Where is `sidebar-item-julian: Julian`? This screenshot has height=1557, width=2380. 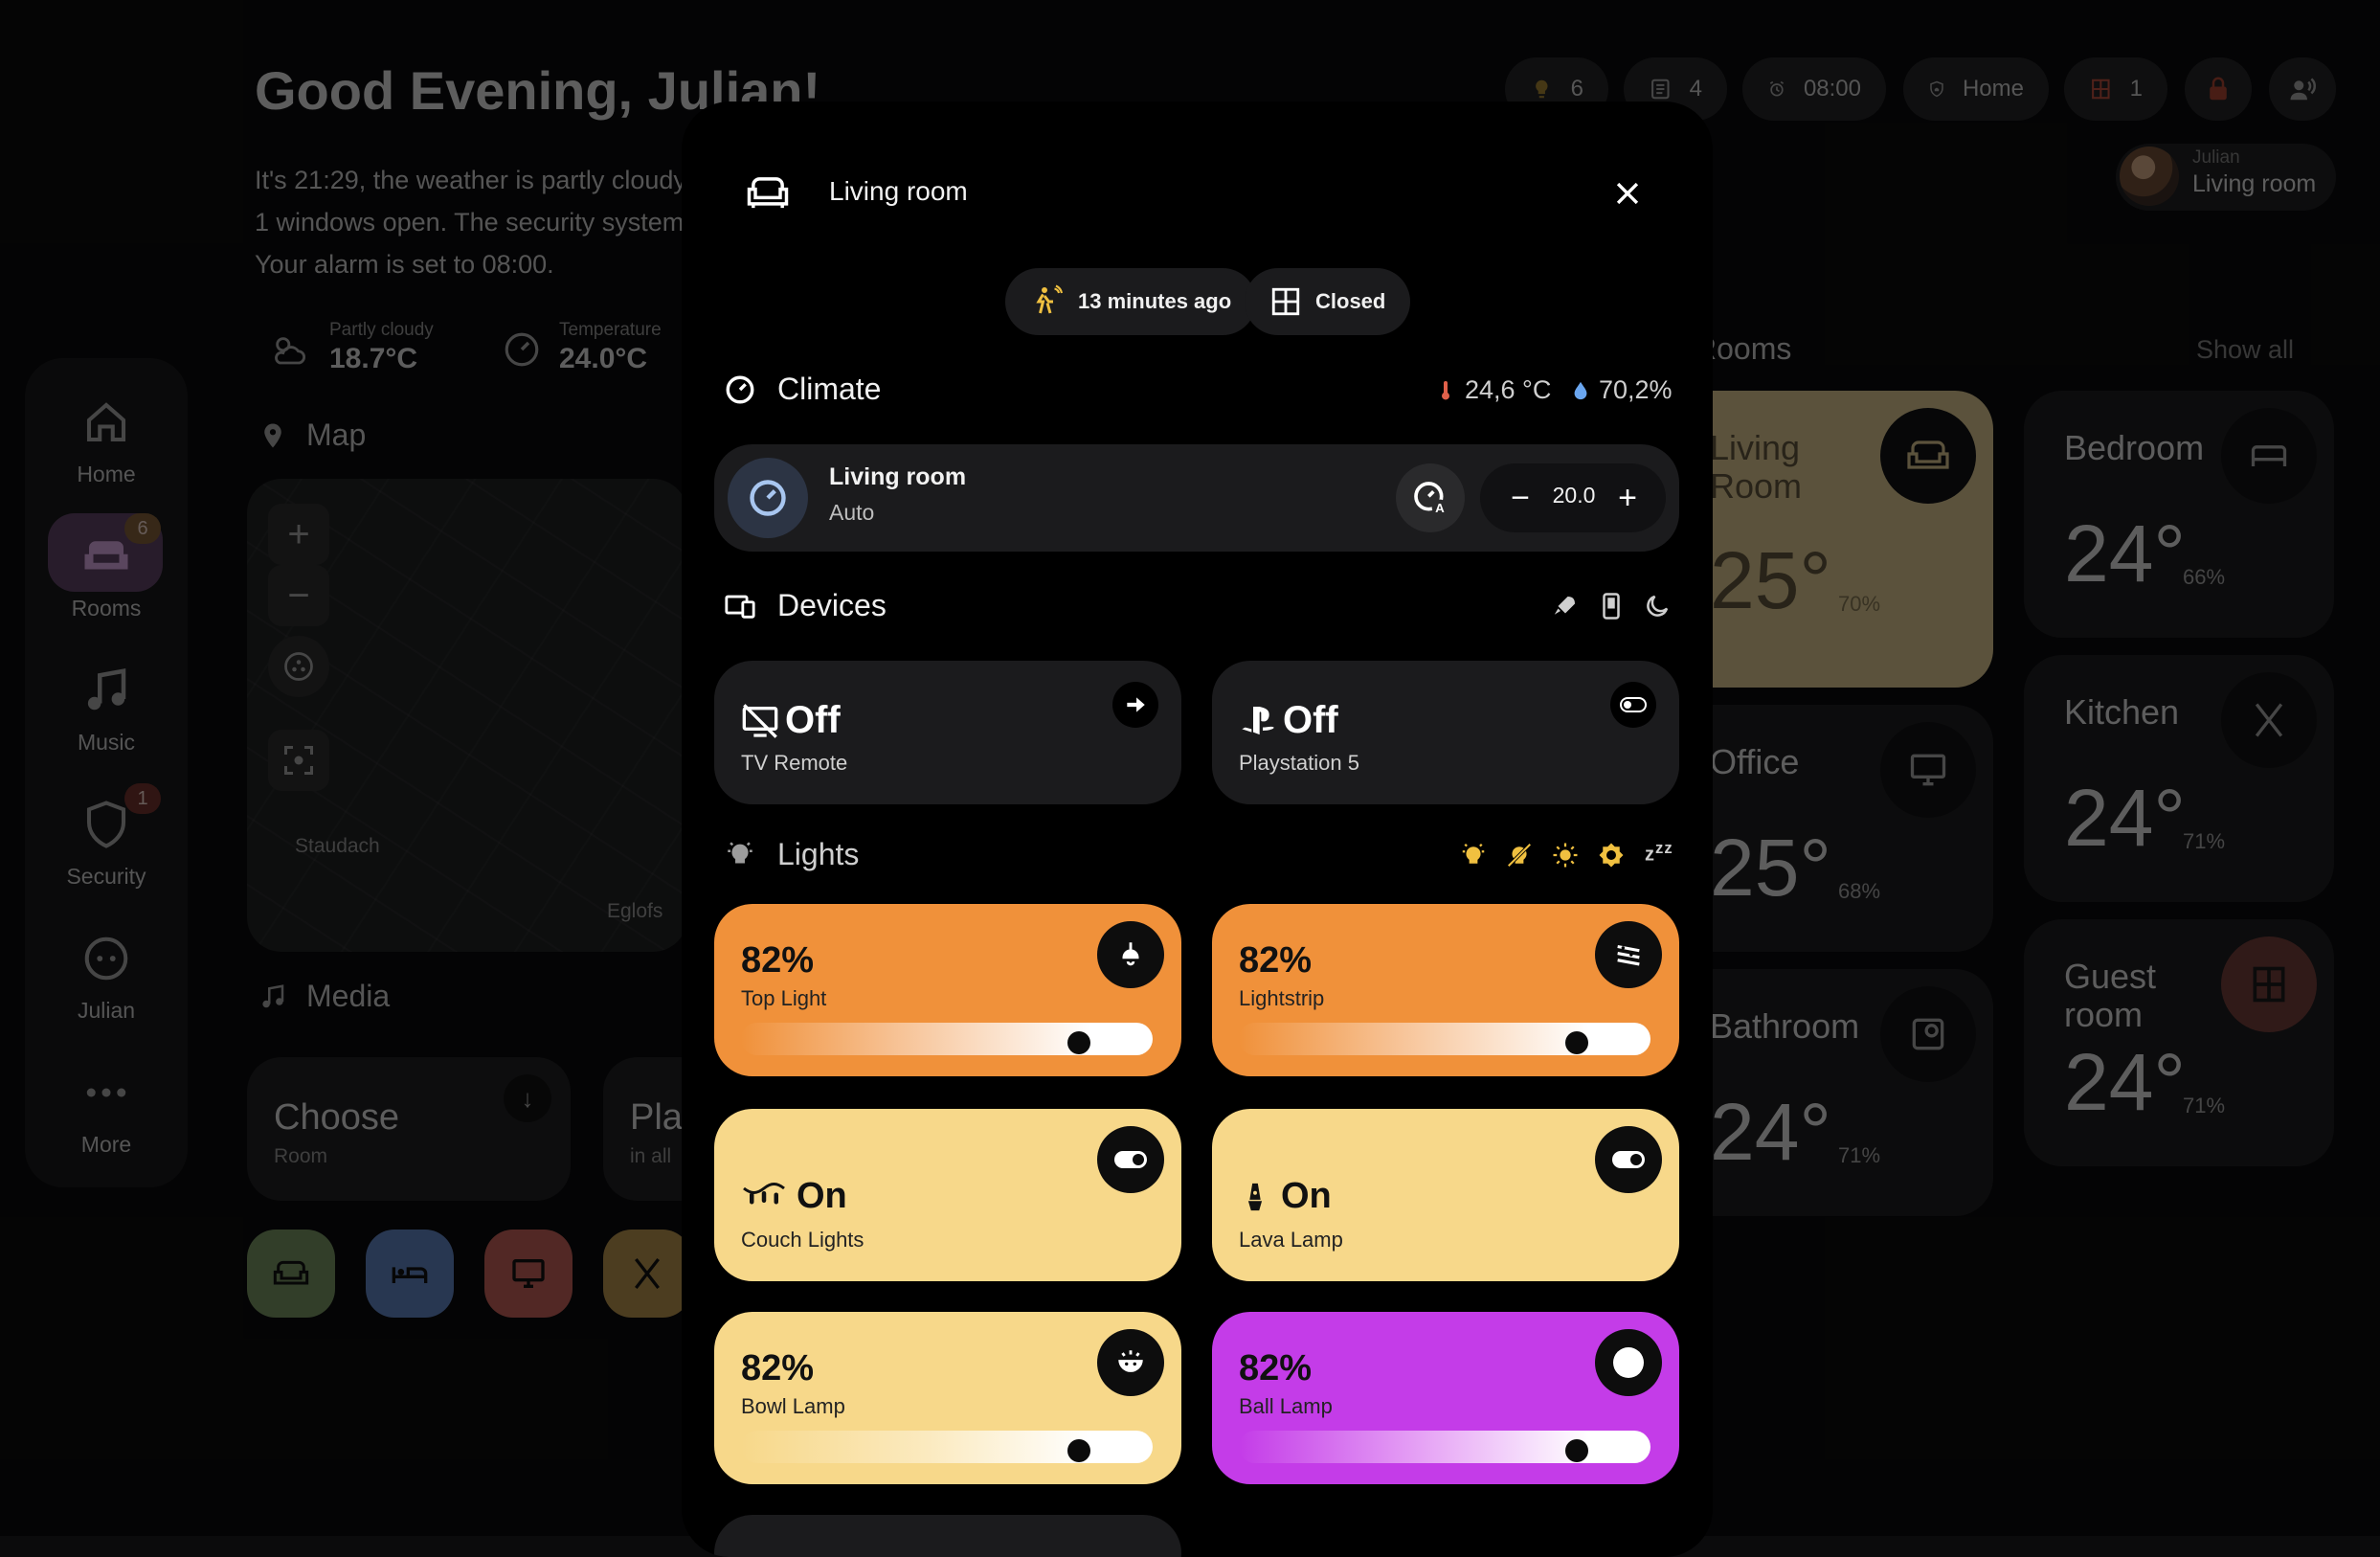
sidebar-item-julian: Julian is located at coordinates (106, 978).